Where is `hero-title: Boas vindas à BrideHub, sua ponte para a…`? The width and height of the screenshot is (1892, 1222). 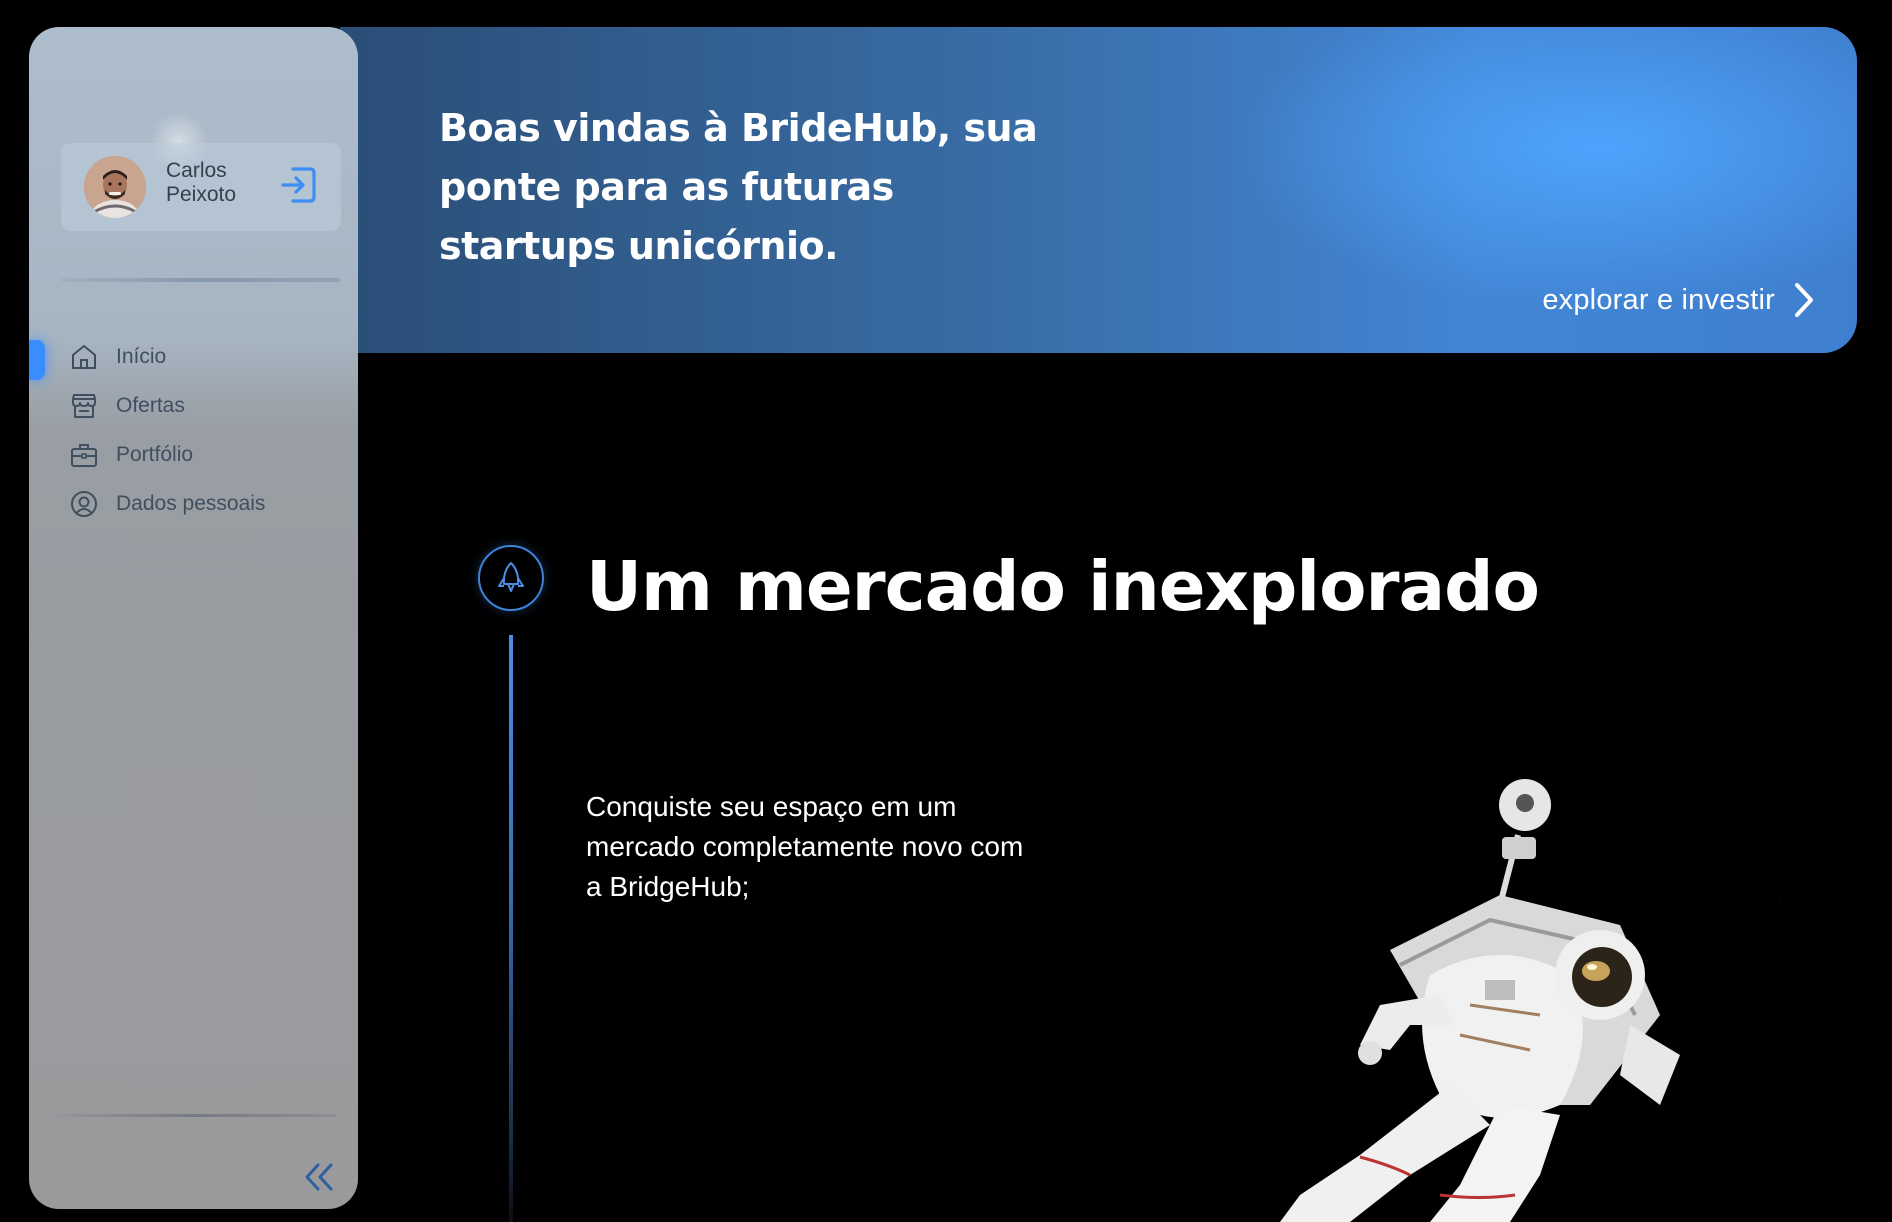
hero-title: Boas vindas à BrideHub, sua ponte para a… is located at coordinates (738, 187).